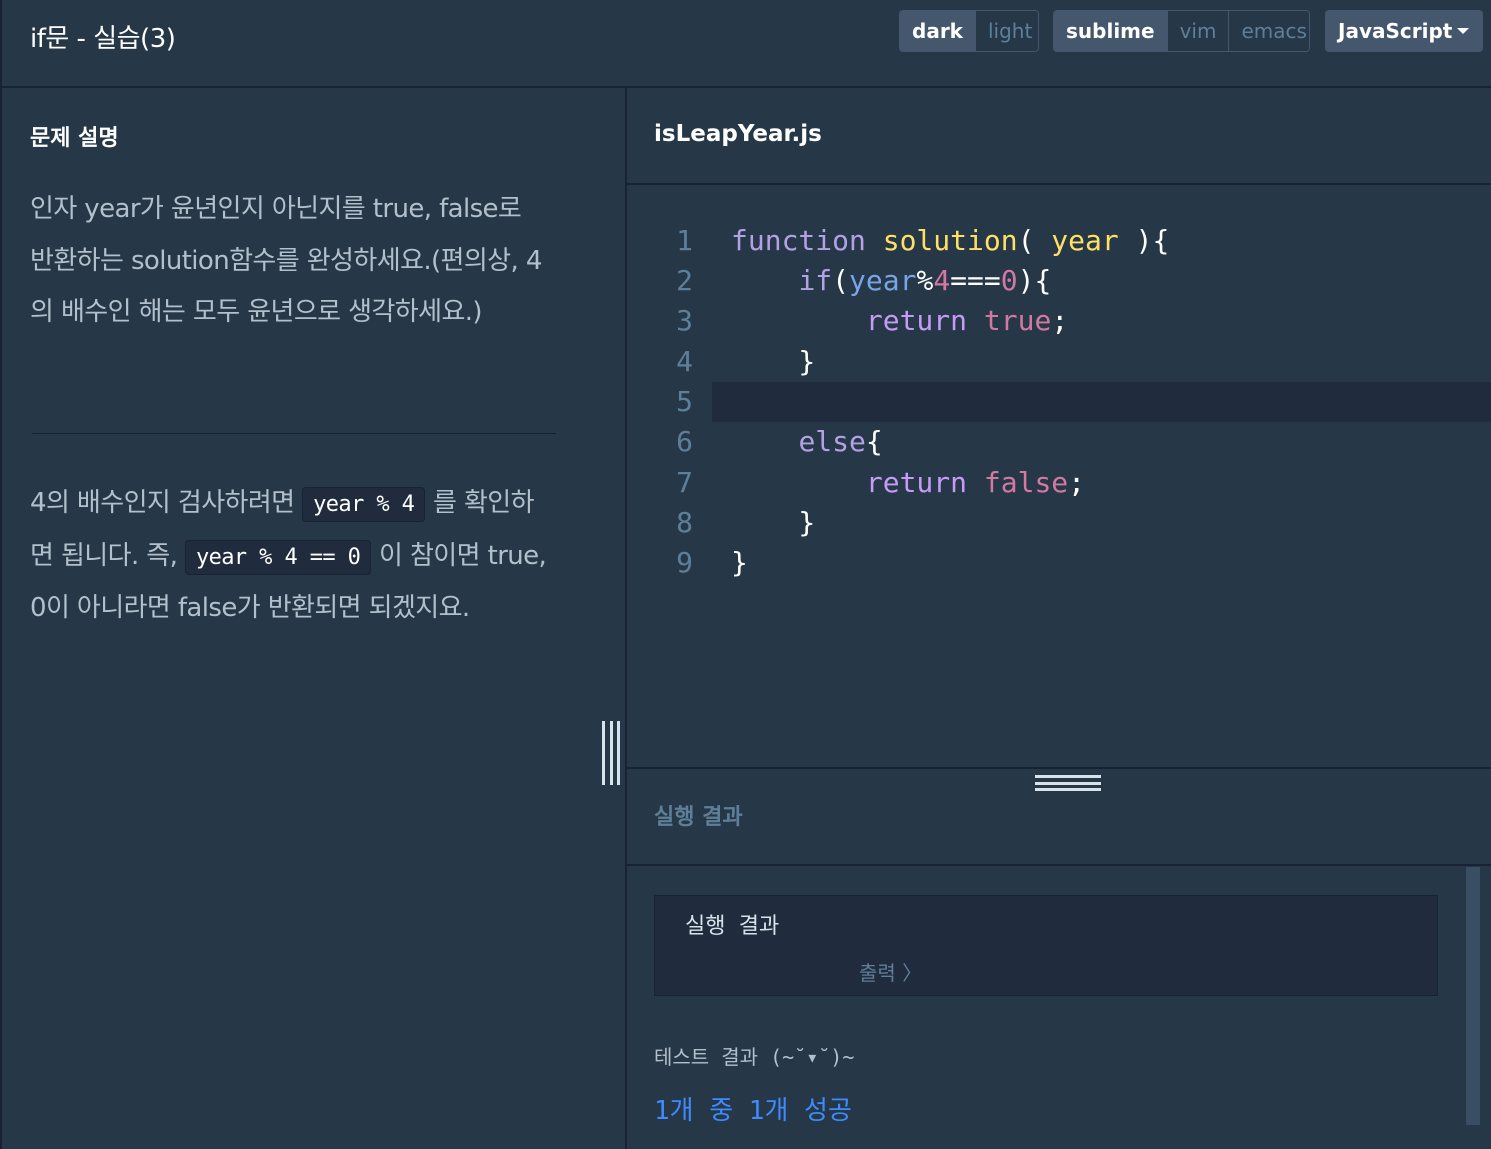  Describe the element at coordinates (753, 1111) in the screenshot. I see `test-result-summary: 1개 중 1개 성공` at that location.